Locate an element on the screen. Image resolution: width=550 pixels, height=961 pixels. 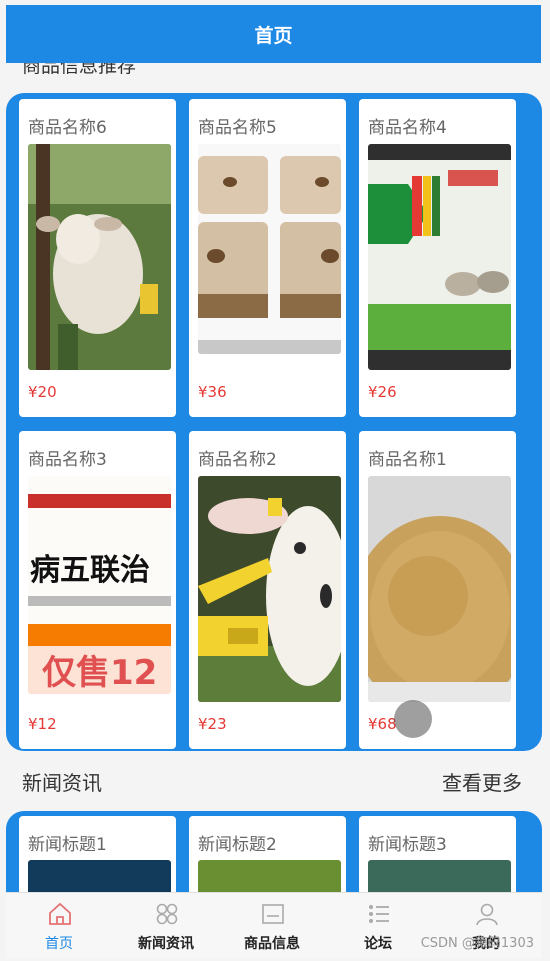
news-title: 新闻标题2 is located at coordinates (237, 845).